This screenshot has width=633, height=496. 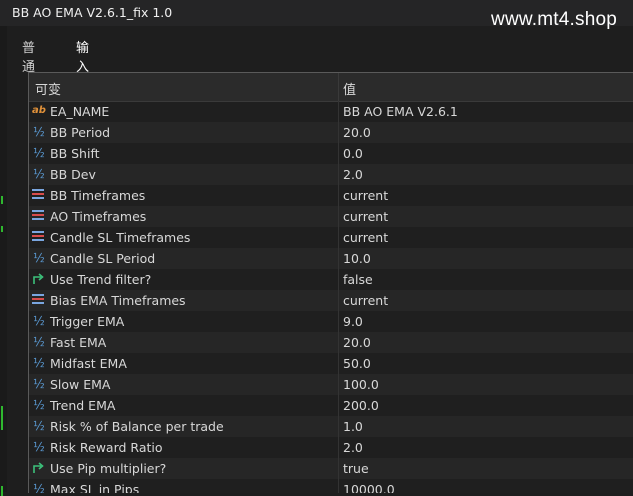 What do you see at coordinates (353, 153) in the screenshot?
I see `parameter-value: 0.0` at bounding box center [353, 153].